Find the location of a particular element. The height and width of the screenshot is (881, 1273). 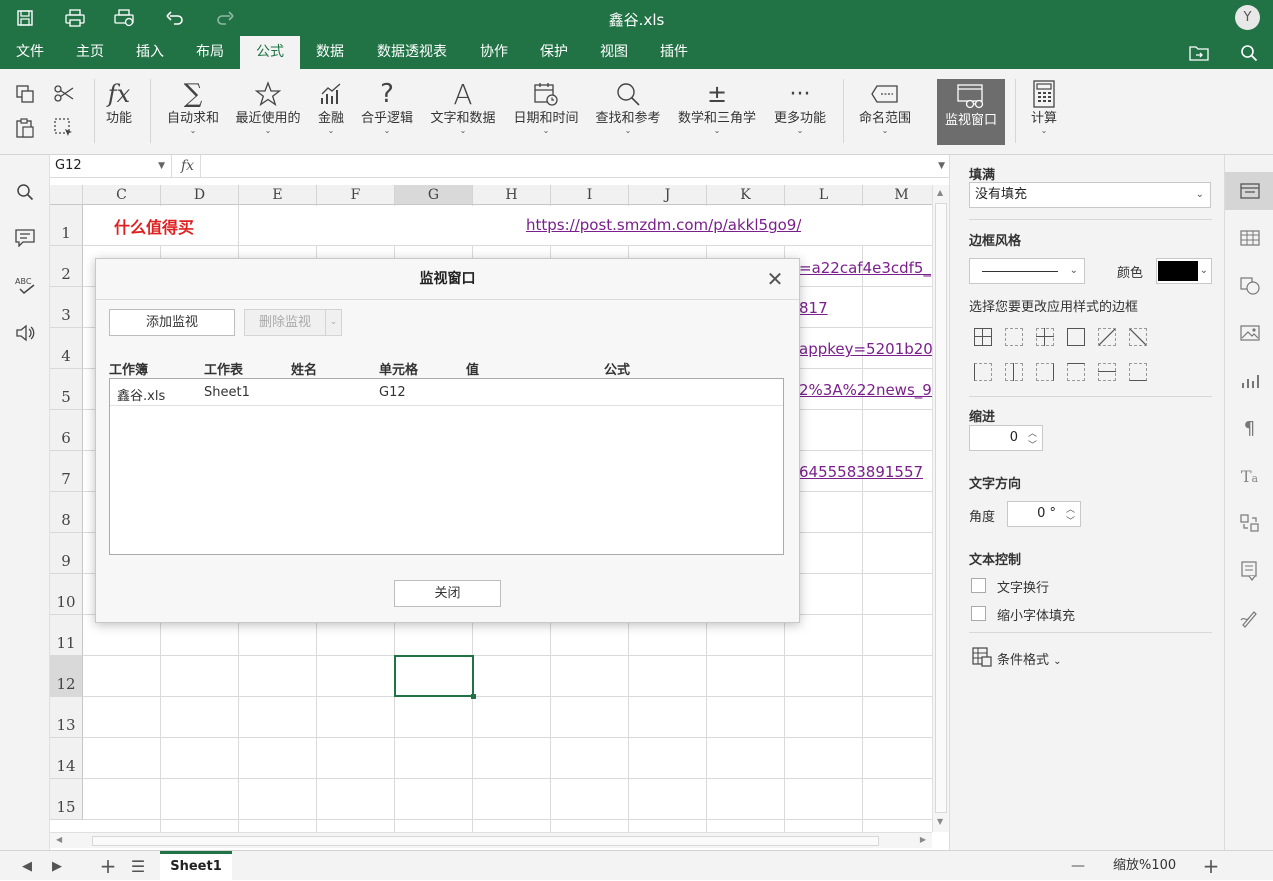

form-tab-icon is located at coordinates (1249, 571).